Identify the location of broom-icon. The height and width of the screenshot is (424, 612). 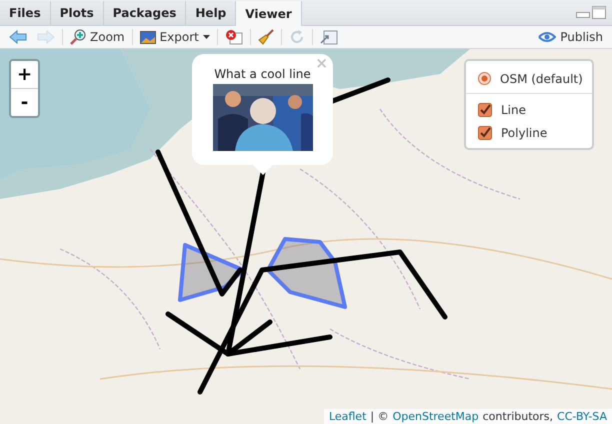
(266, 37).